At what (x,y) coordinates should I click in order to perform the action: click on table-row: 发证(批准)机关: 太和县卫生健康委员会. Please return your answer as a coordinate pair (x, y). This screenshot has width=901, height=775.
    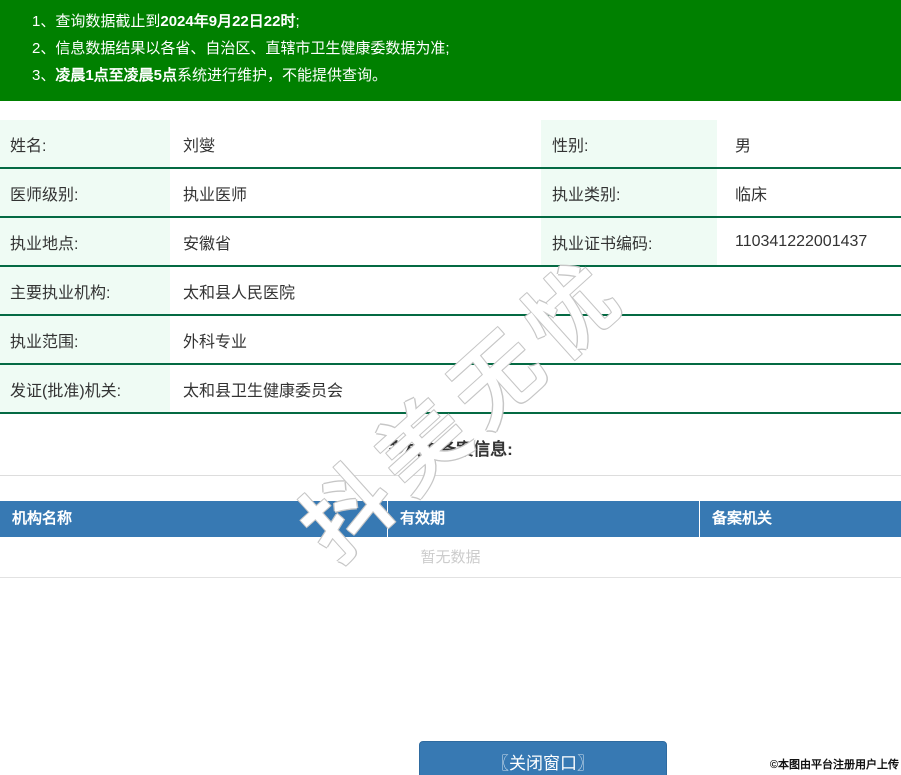
    Looking at the image, I should click on (450, 389).